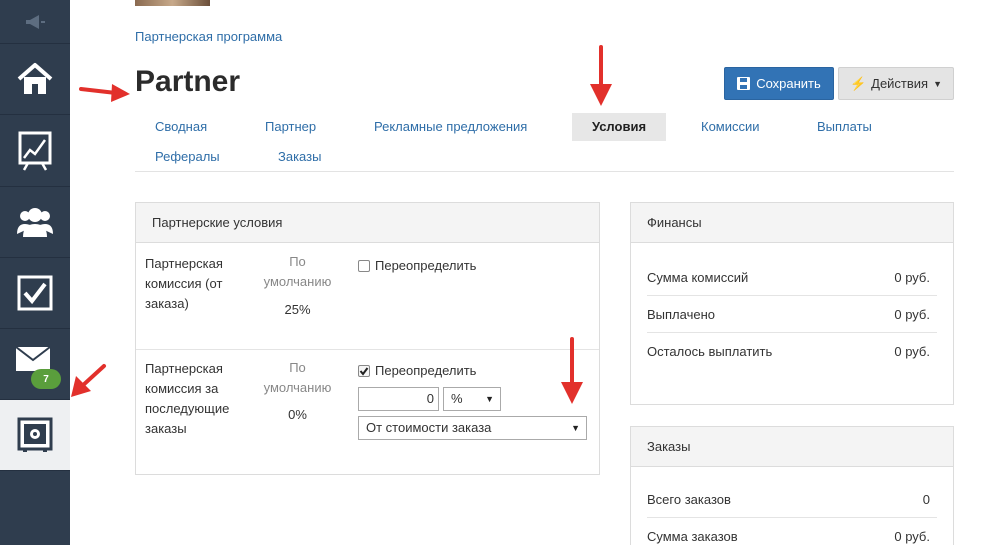 The width and height of the screenshot is (999, 545). Describe the element at coordinates (35, 364) in the screenshot. I see `sidebar-item-mail: 7` at that location.